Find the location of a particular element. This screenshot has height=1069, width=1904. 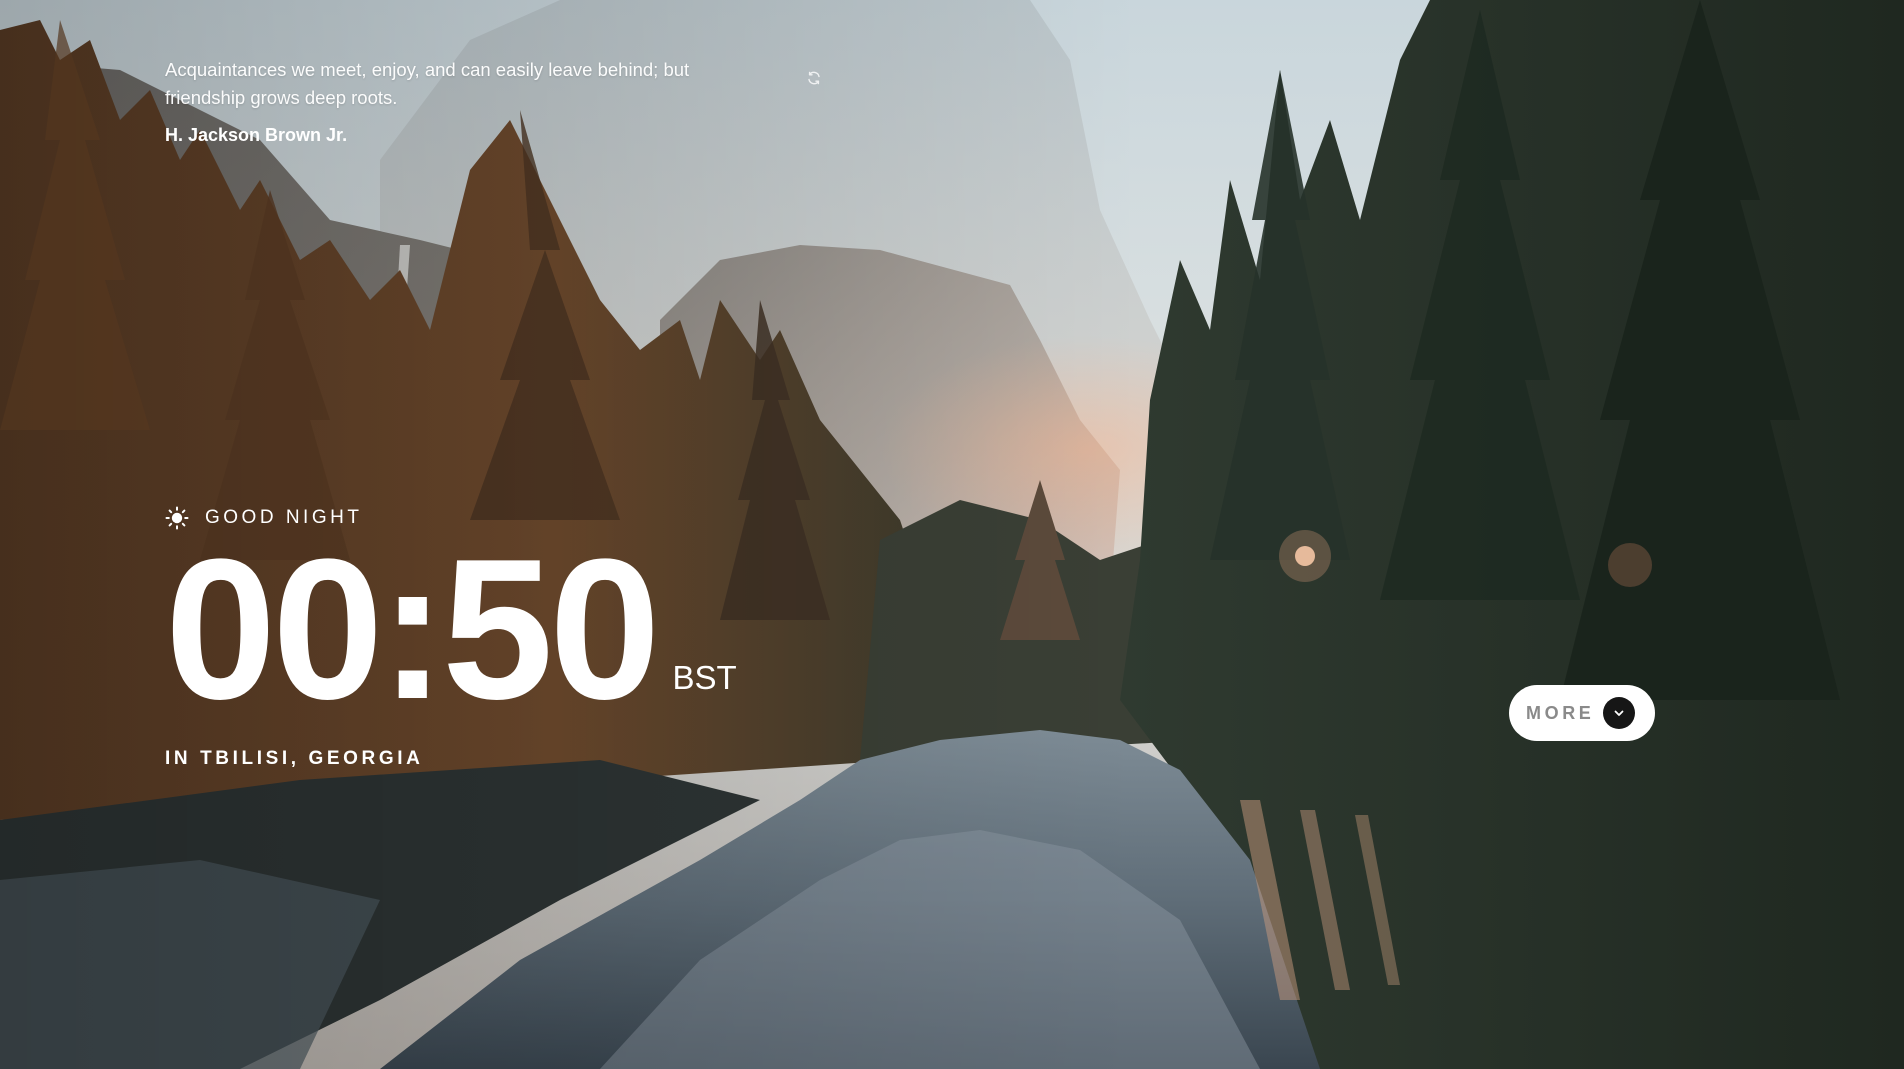

clock-timezone: BST is located at coordinates (704, 677).